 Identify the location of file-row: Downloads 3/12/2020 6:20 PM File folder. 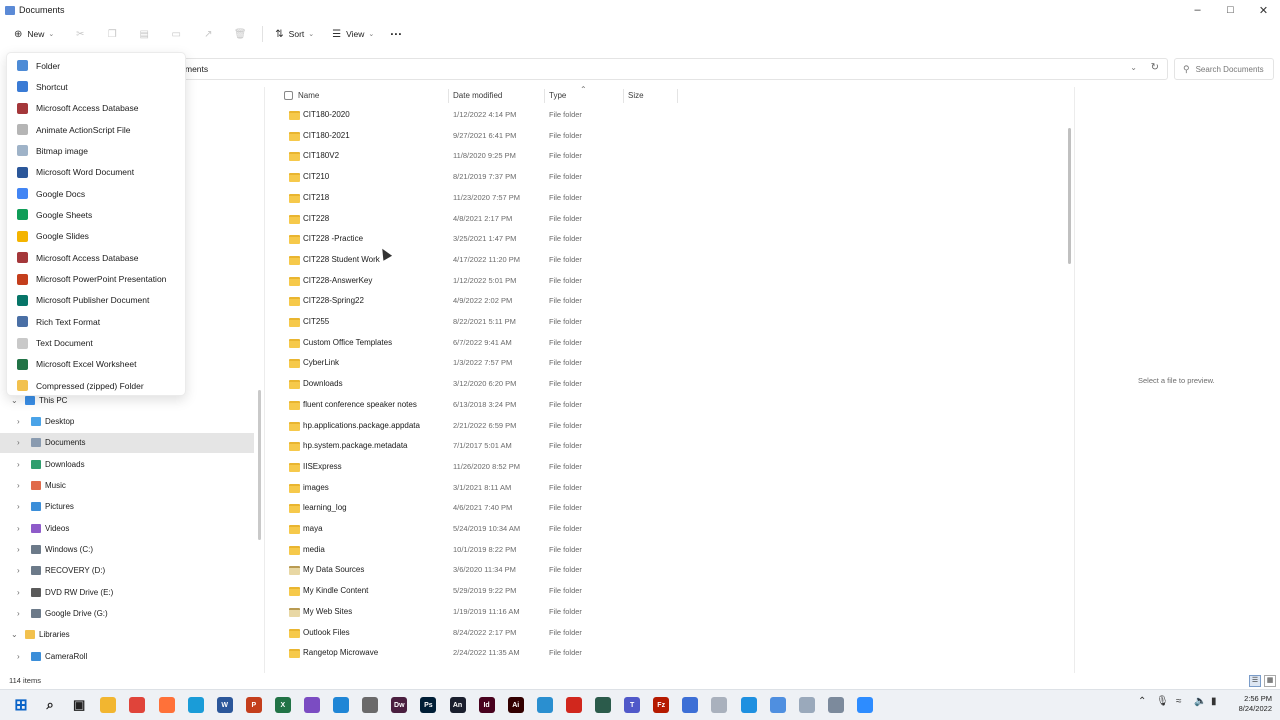
(480, 384).